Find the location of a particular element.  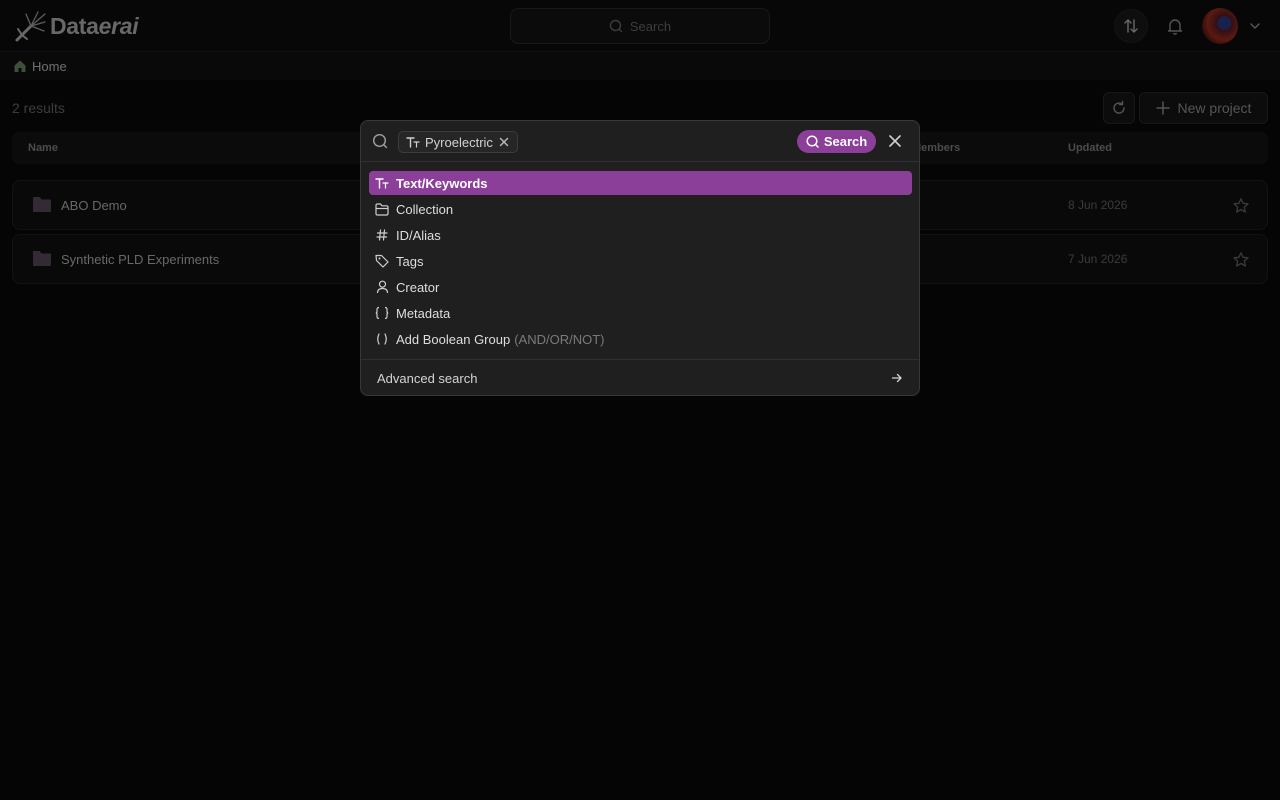

folder-icon is located at coordinates (382, 209).